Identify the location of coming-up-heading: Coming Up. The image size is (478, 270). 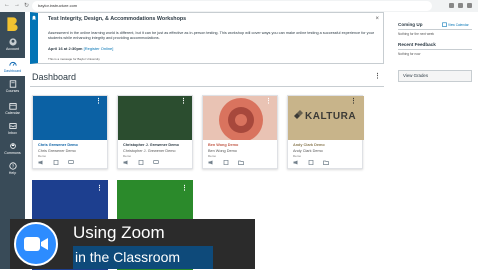
(410, 24).